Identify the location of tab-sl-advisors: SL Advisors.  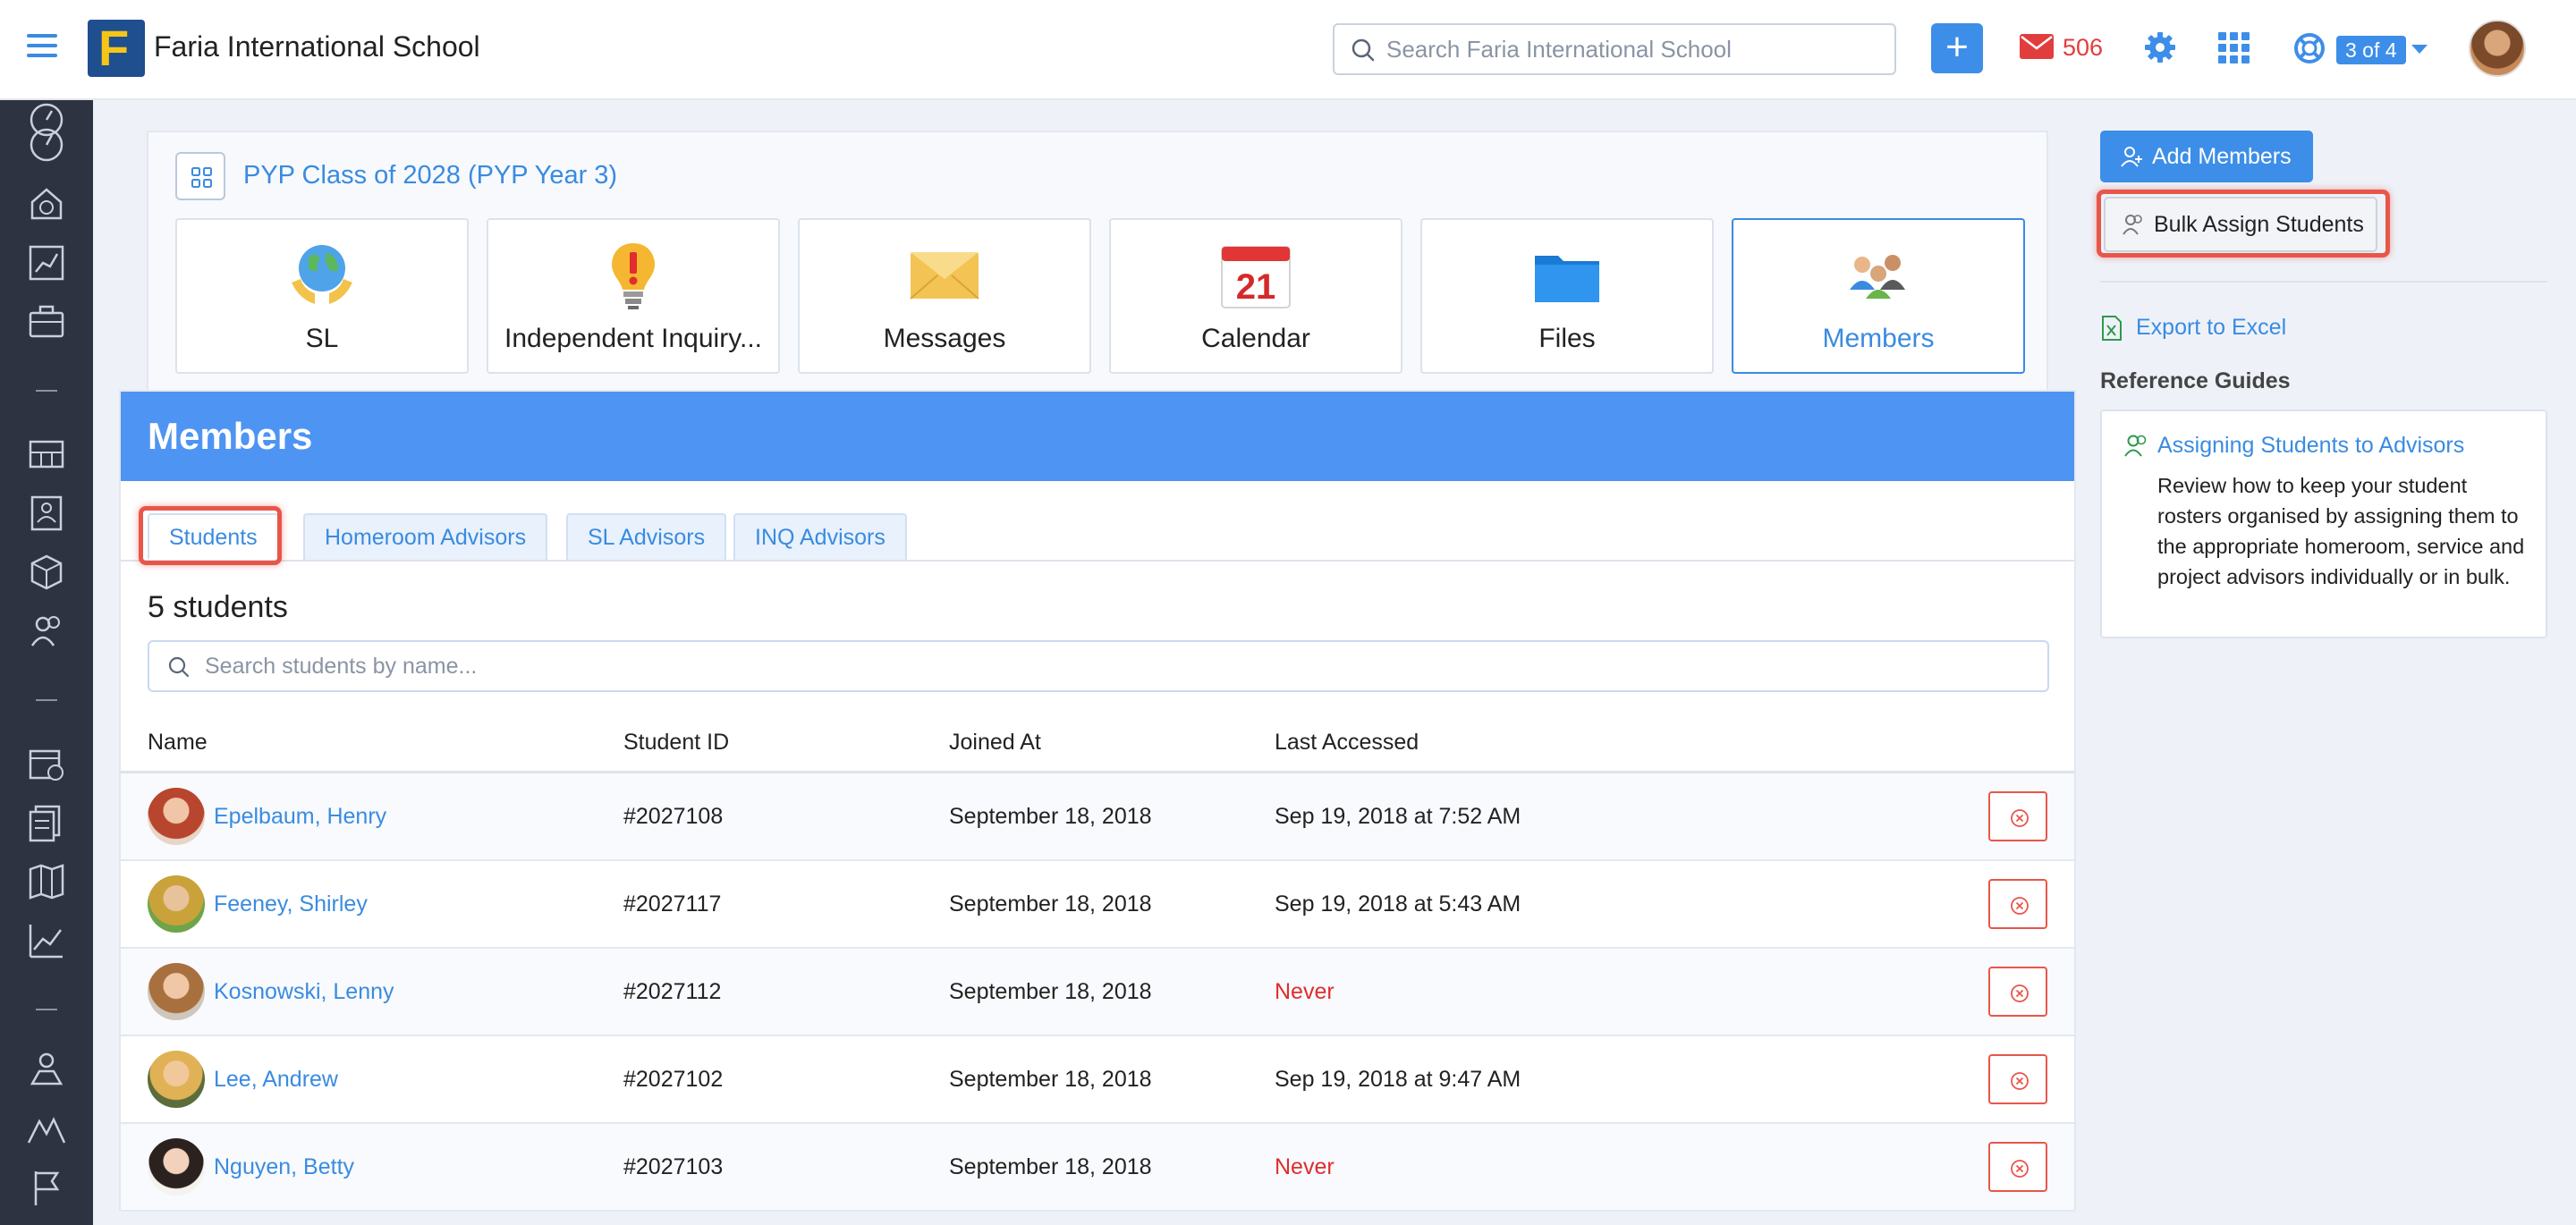
(646, 536).